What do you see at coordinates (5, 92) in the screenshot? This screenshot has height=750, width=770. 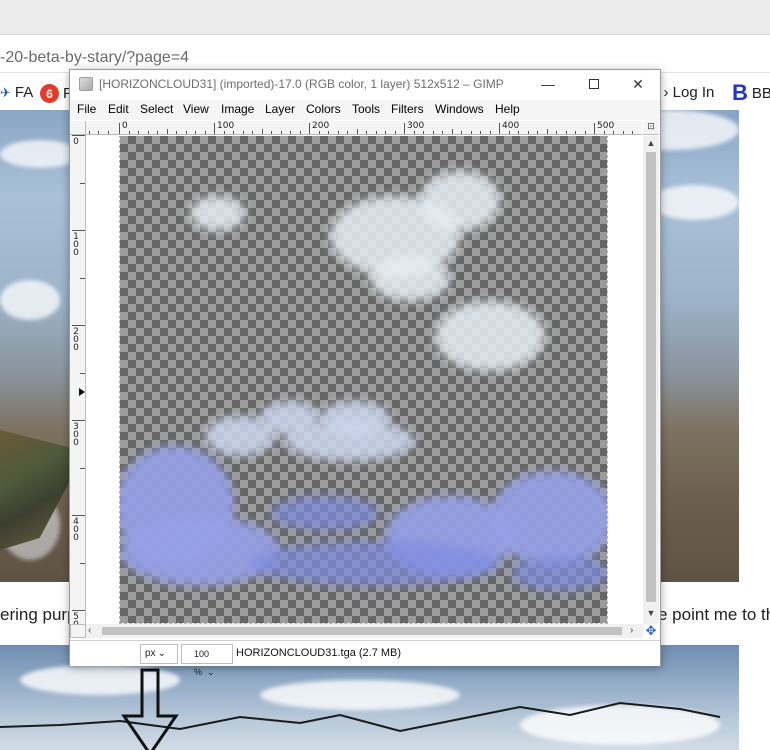 I see `paper-plane-icon: ✈` at bounding box center [5, 92].